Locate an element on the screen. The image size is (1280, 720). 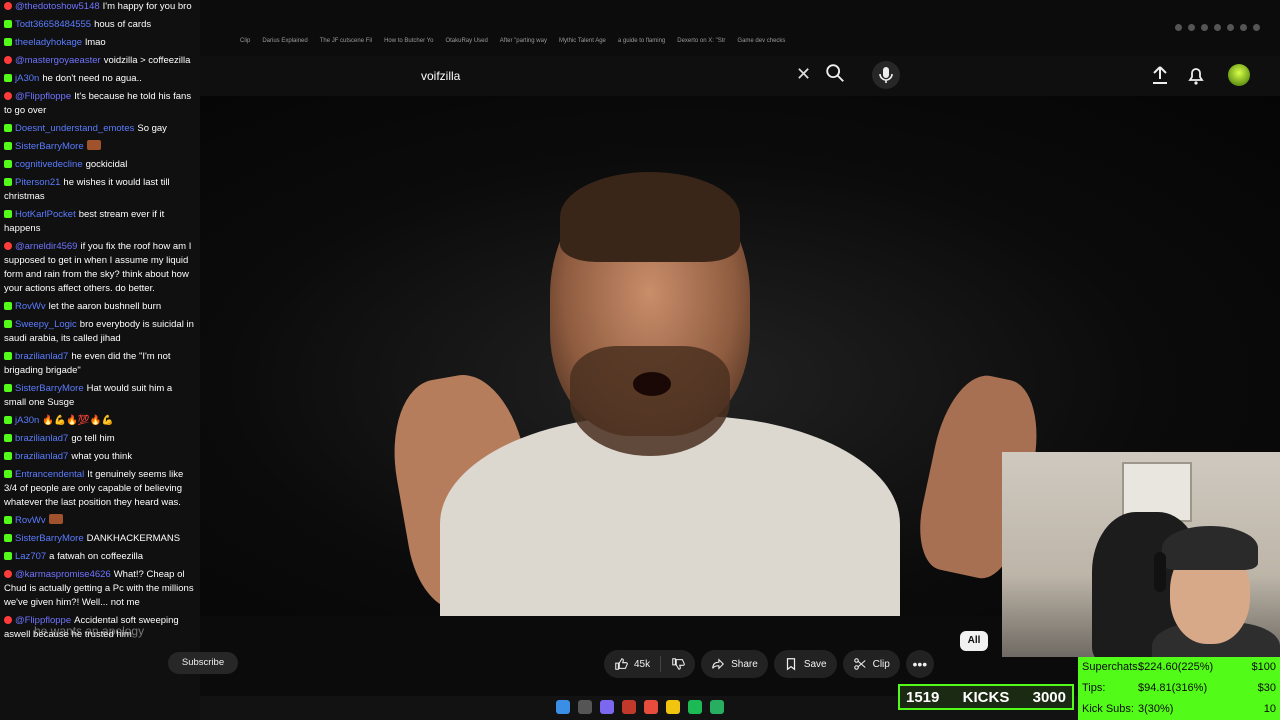
chat-username: @arneldir4569 is located at coordinates (46, 246).